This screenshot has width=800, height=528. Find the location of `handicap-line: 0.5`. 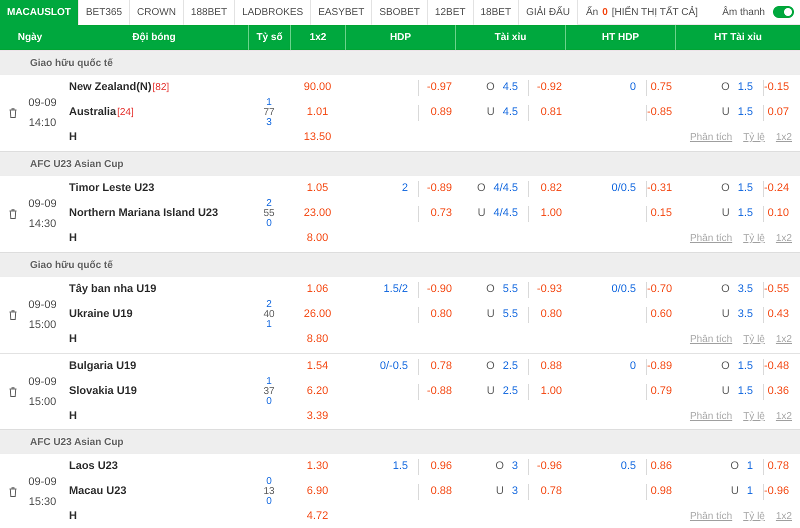

handicap-line: 0.5 is located at coordinates (628, 466).